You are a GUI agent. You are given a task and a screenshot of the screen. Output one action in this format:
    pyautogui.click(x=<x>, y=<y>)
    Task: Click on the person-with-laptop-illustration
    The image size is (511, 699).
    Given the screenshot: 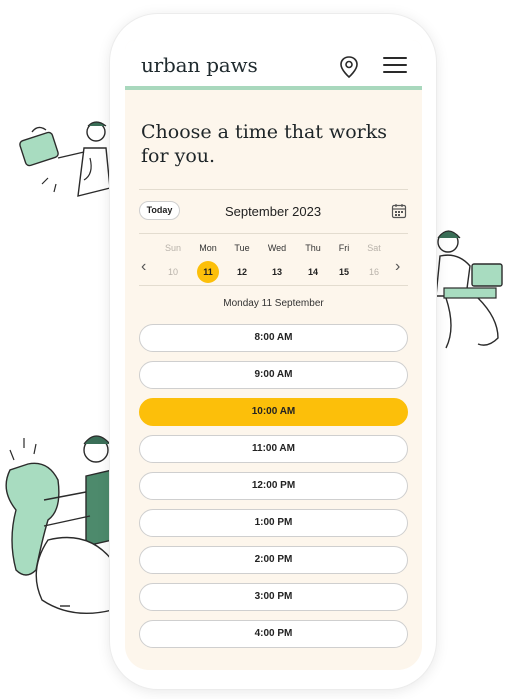 What is the action you would take?
    pyautogui.click(x=472, y=291)
    